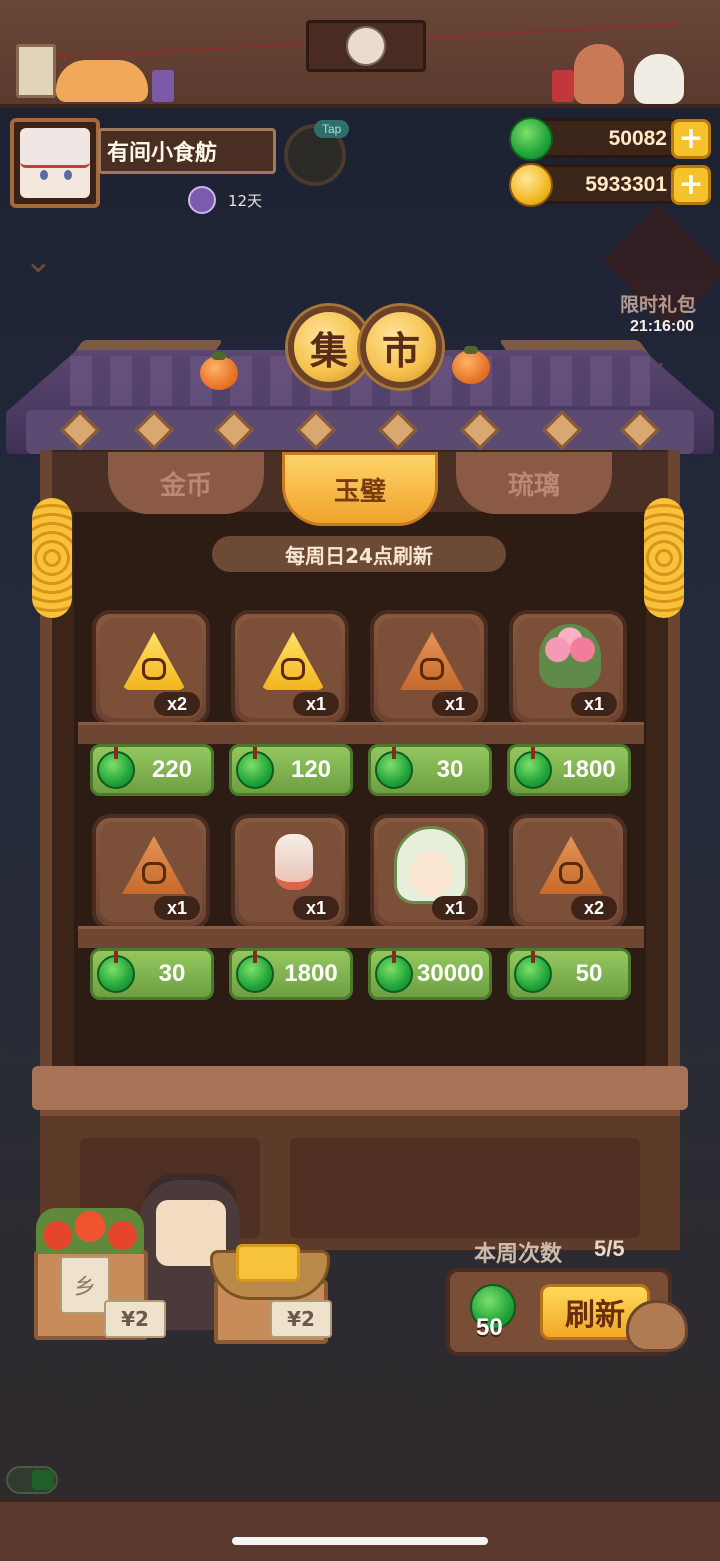  Describe the element at coordinates (359, 554) in the screenshot. I see `weekly-refresh-note: 每周日24点刷新` at that location.